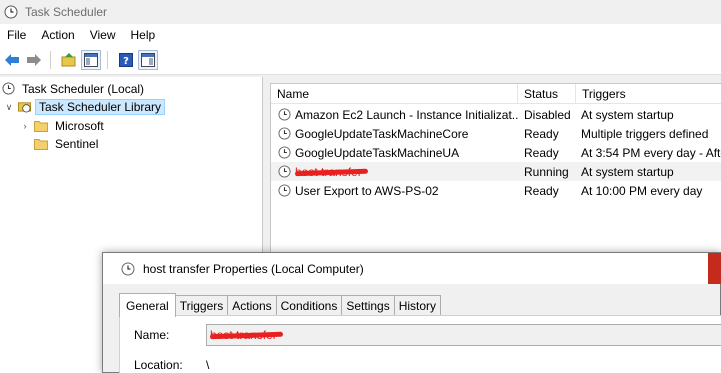  I want to click on tree-item-root: Task Scheduler (Local), so click(74, 88).